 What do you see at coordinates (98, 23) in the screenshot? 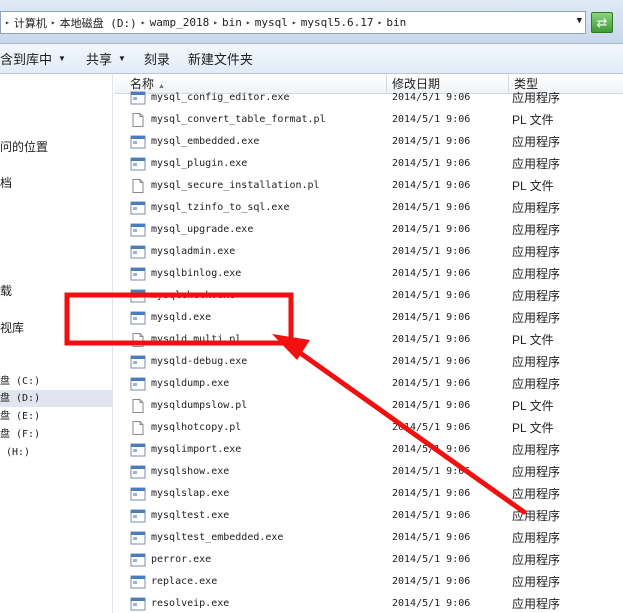
I see `crumb-drive-d: 本地磁盘 (D:)` at bounding box center [98, 23].